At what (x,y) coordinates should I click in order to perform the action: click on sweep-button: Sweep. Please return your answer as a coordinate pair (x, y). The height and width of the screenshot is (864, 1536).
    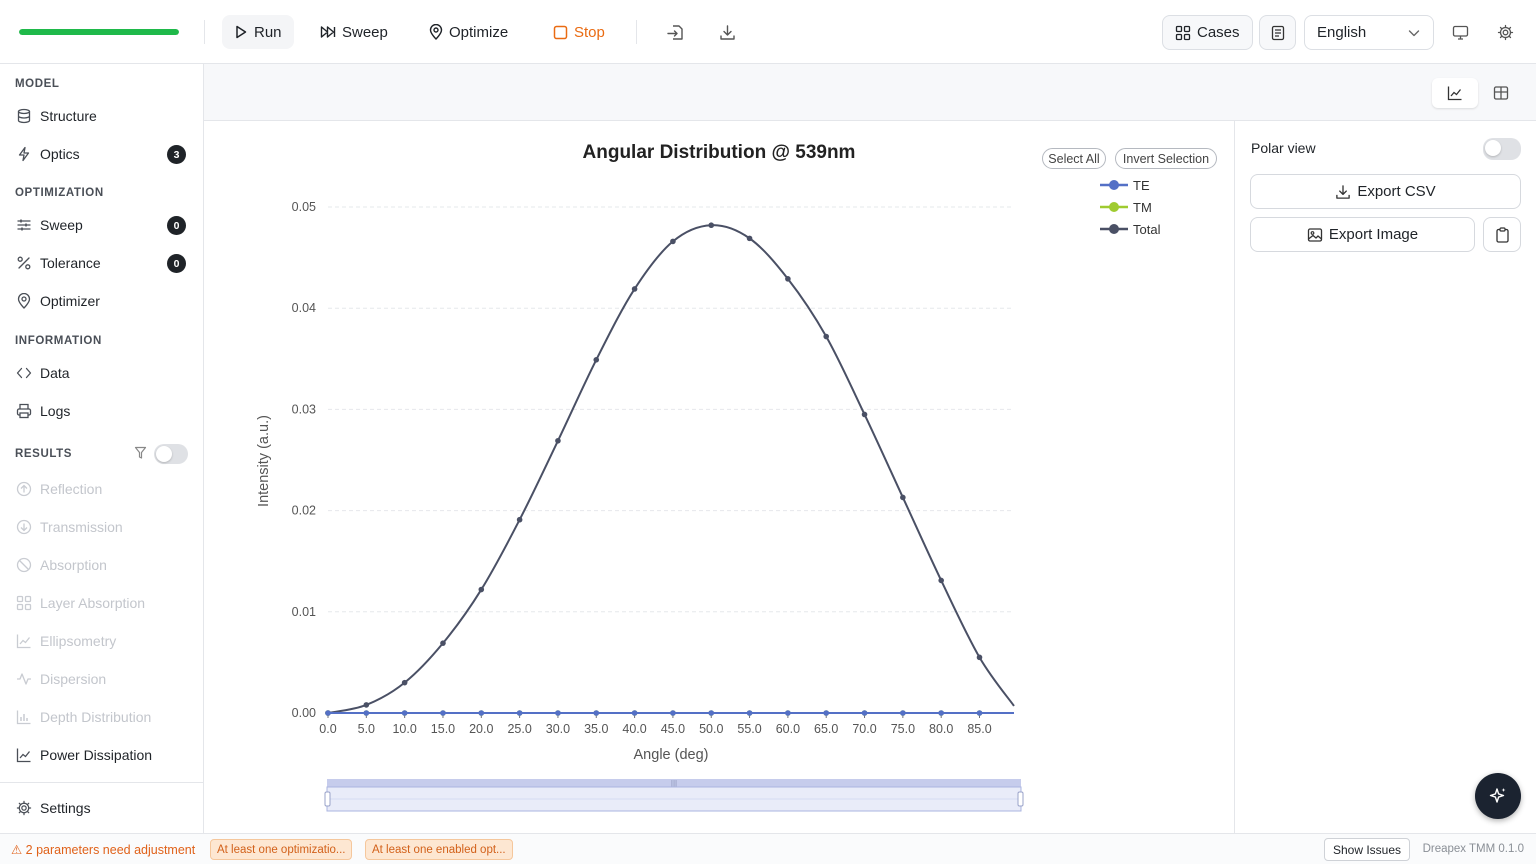
    Looking at the image, I should click on (354, 32).